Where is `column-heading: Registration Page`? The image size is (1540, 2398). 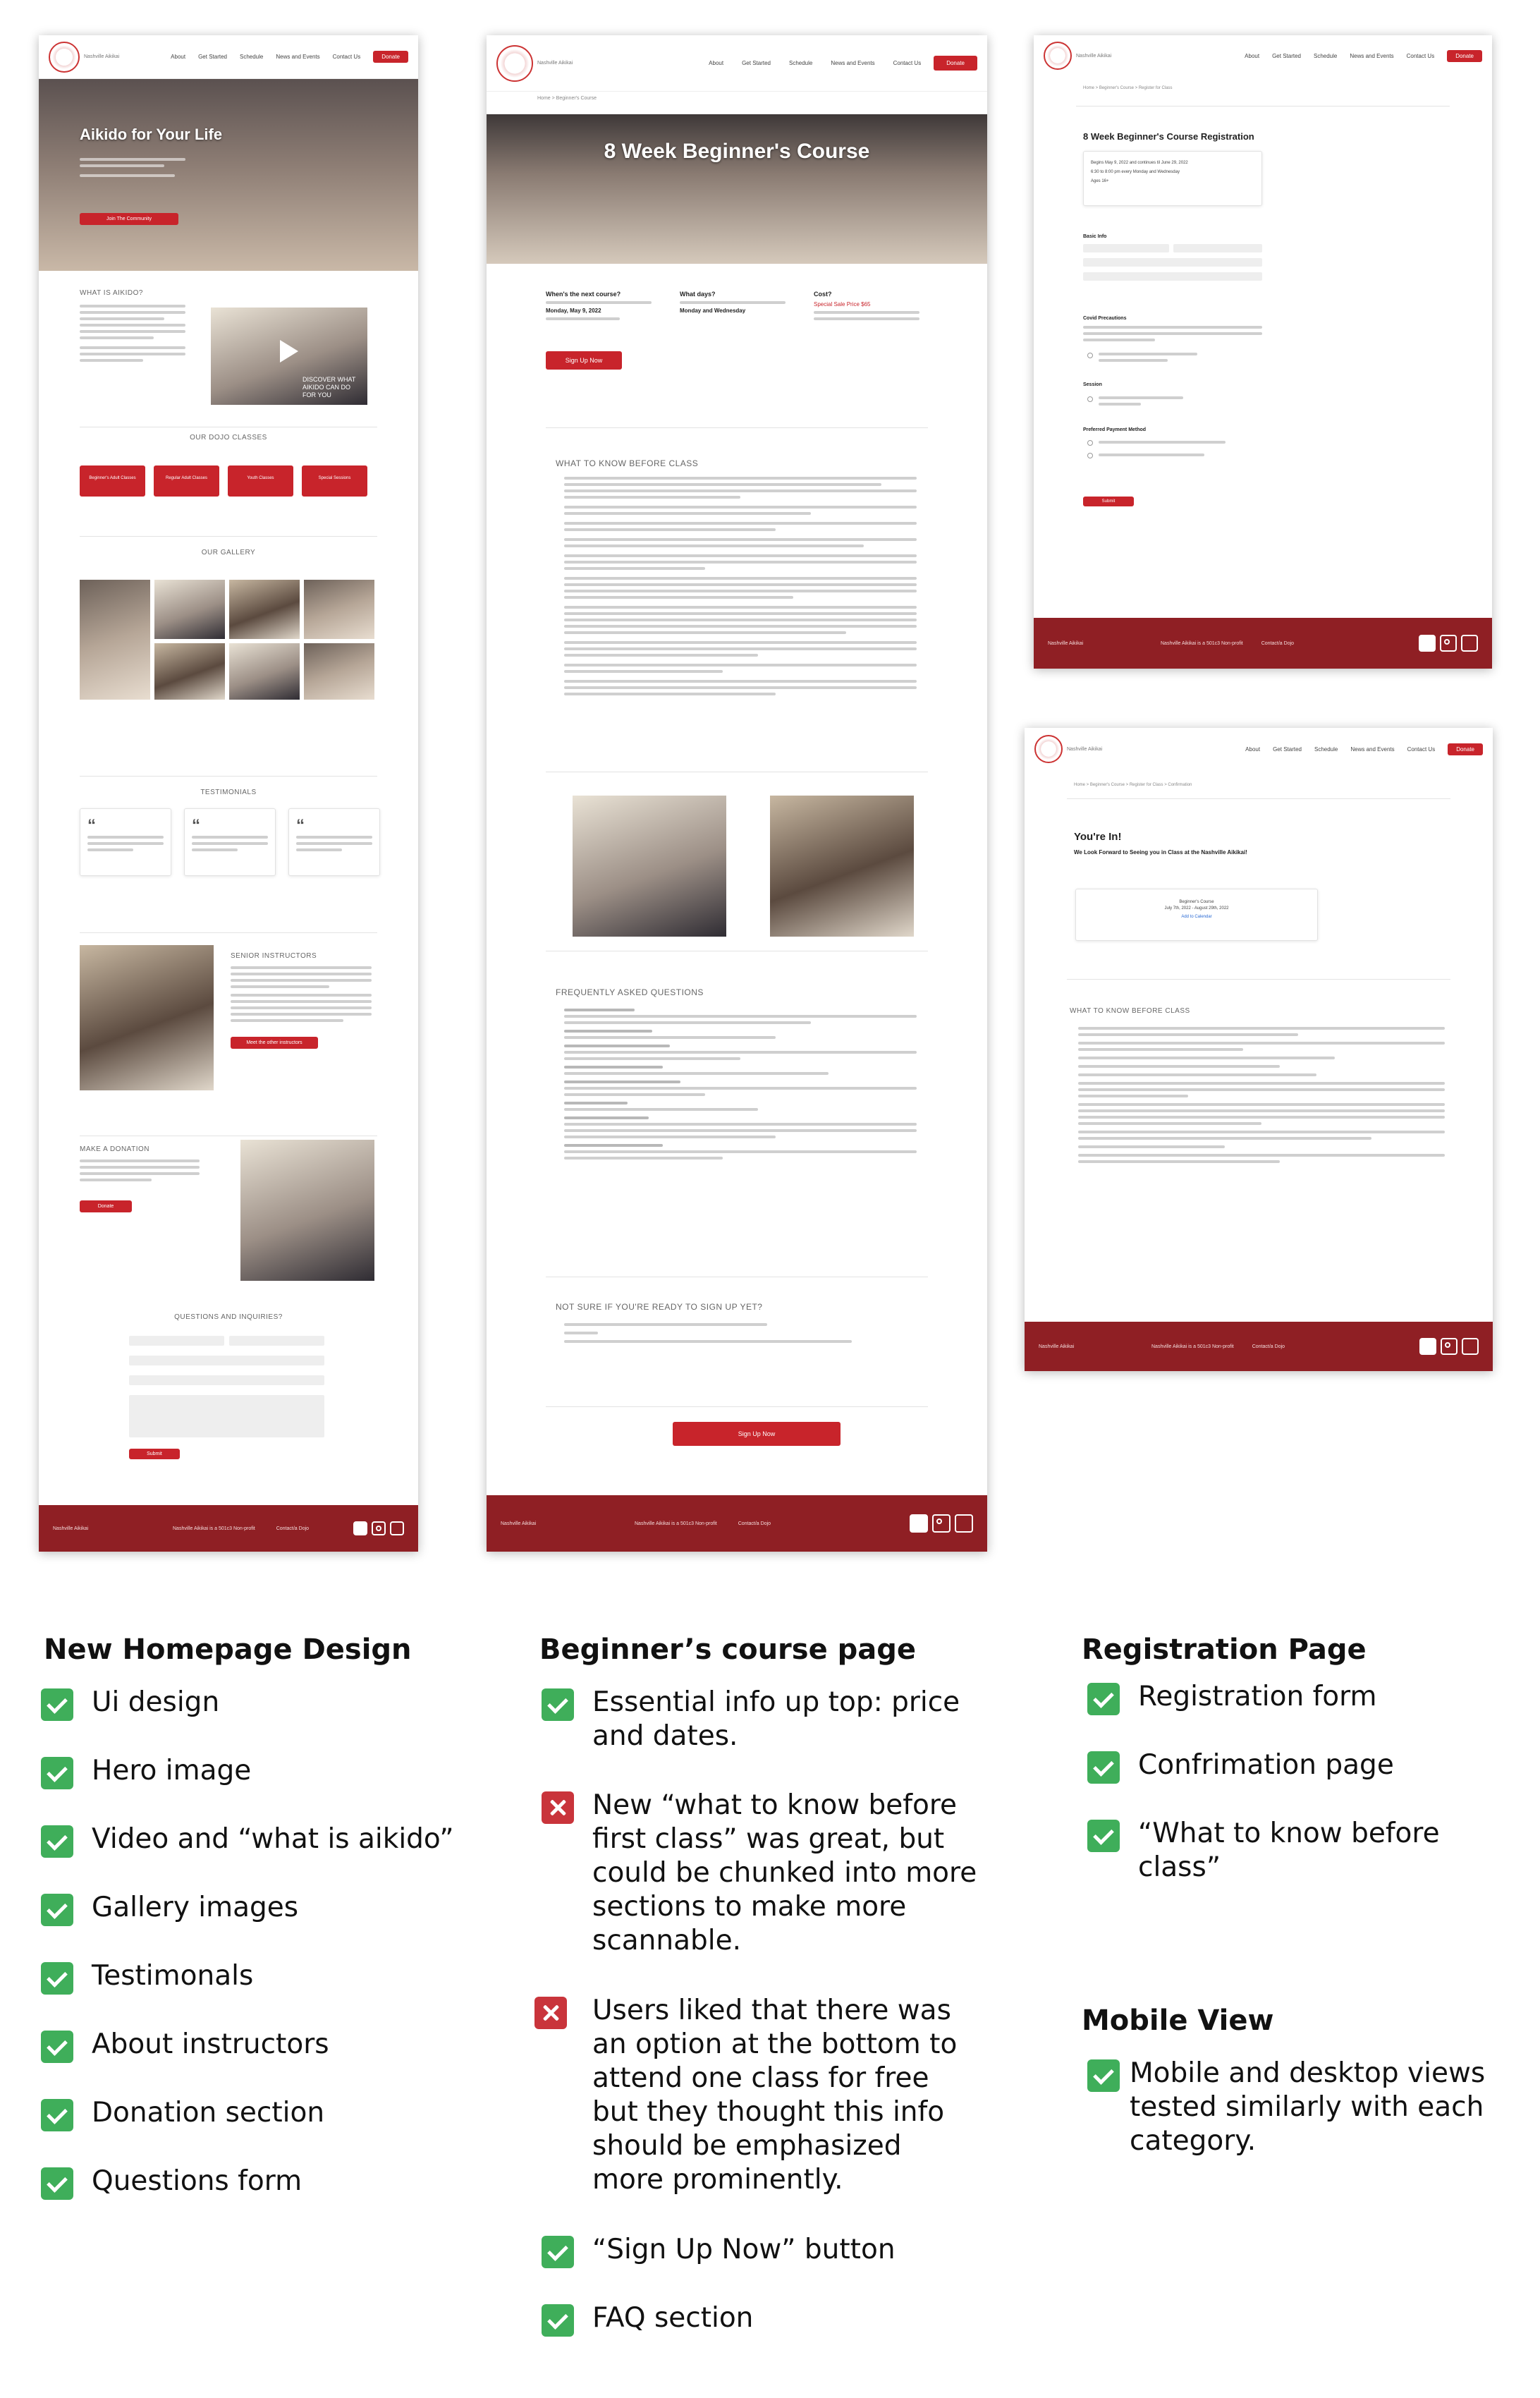 column-heading: Registration Page is located at coordinates (1224, 1650).